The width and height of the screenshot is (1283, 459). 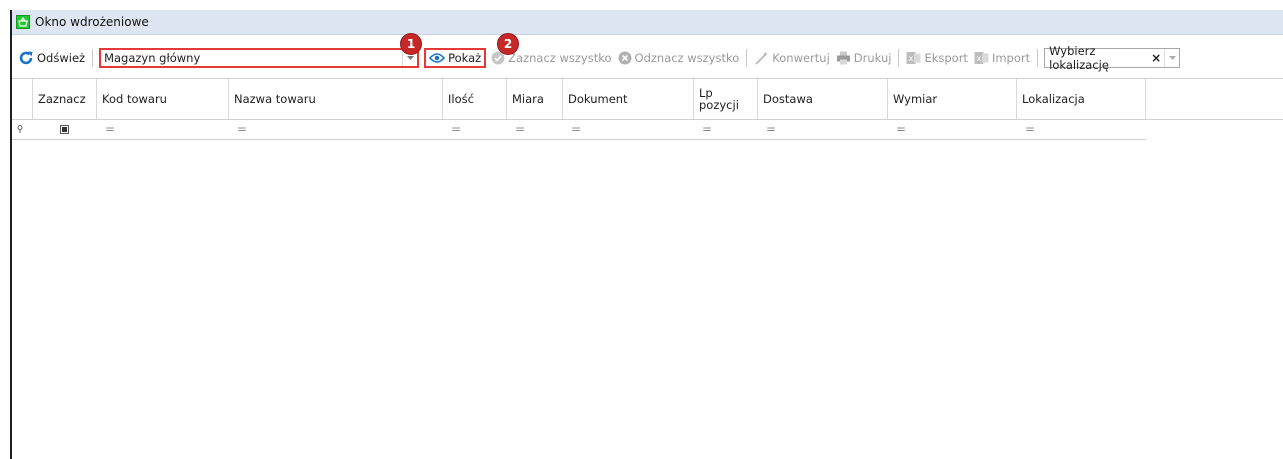 I want to click on column-header-lokalizacja: Lokalizacja, so click(x=1081, y=99).